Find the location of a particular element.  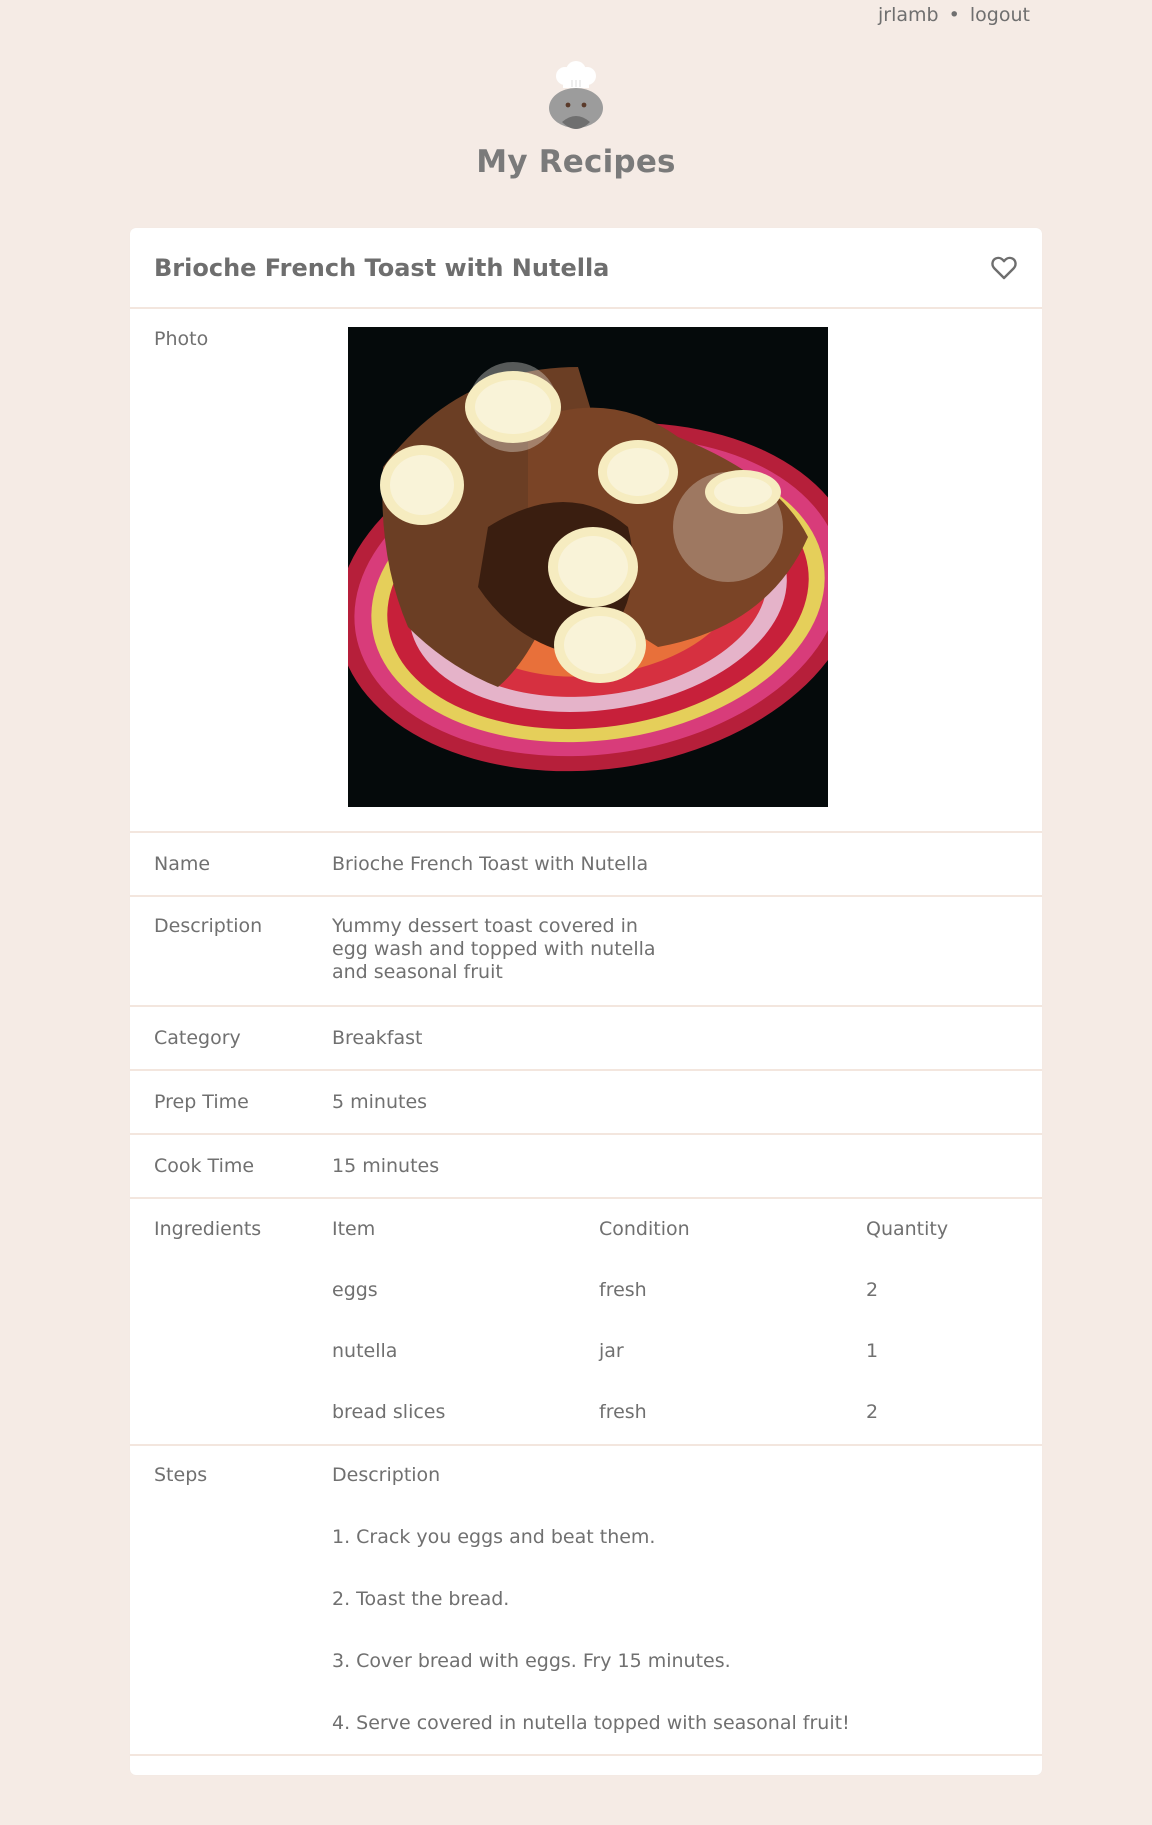

photo-label: Photo is located at coordinates (181, 339).